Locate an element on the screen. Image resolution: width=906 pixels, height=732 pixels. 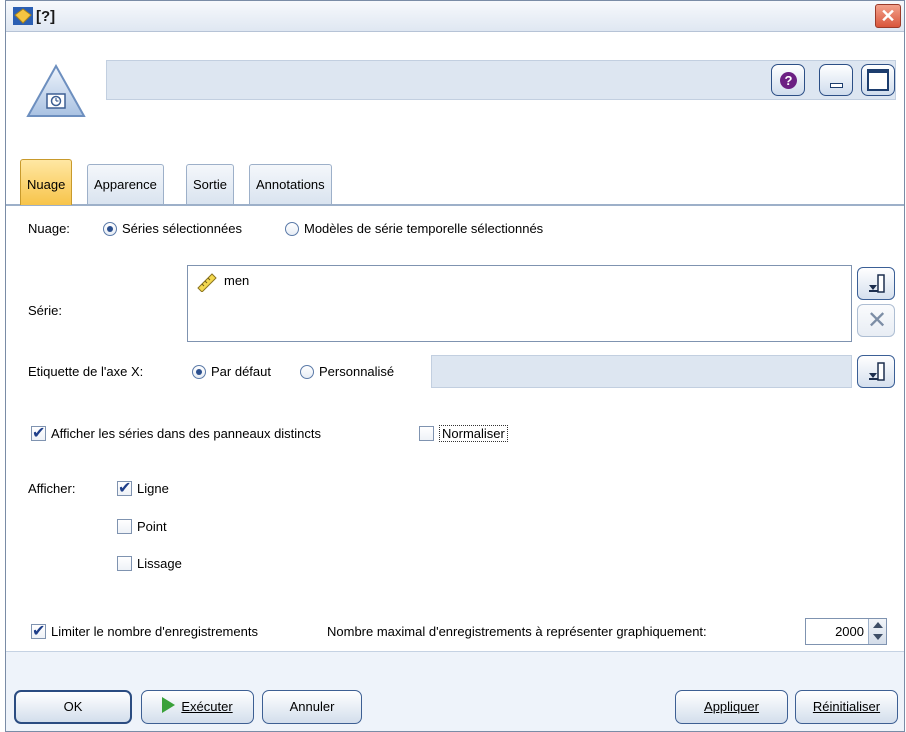
maximize-button is located at coordinates (878, 80).